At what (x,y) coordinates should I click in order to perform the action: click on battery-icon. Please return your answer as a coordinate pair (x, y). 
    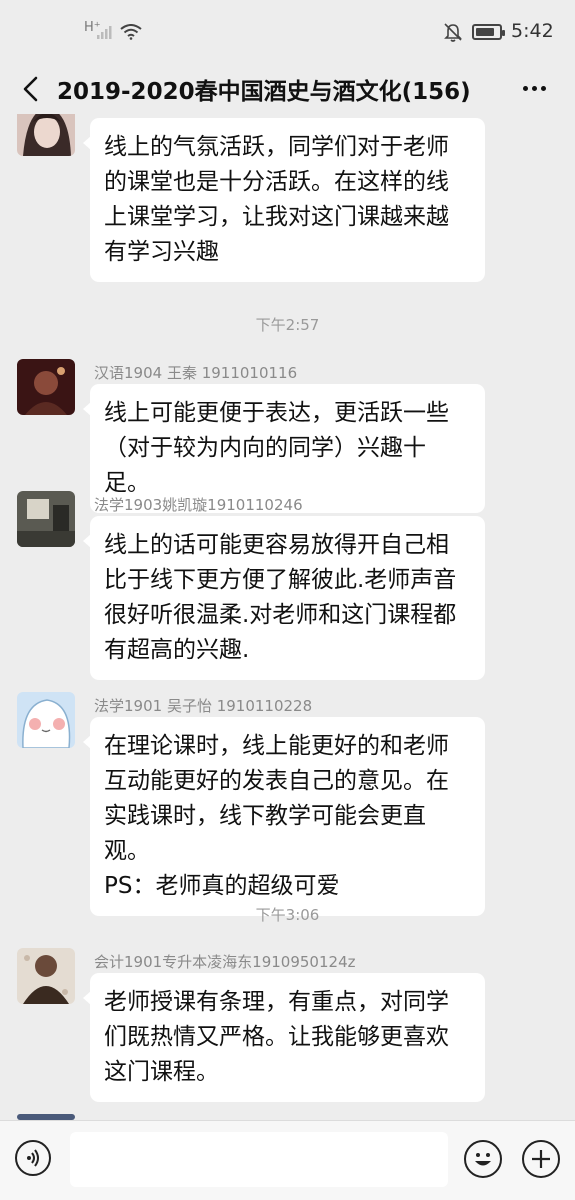
    Looking at the image, I should click on (488, 32).